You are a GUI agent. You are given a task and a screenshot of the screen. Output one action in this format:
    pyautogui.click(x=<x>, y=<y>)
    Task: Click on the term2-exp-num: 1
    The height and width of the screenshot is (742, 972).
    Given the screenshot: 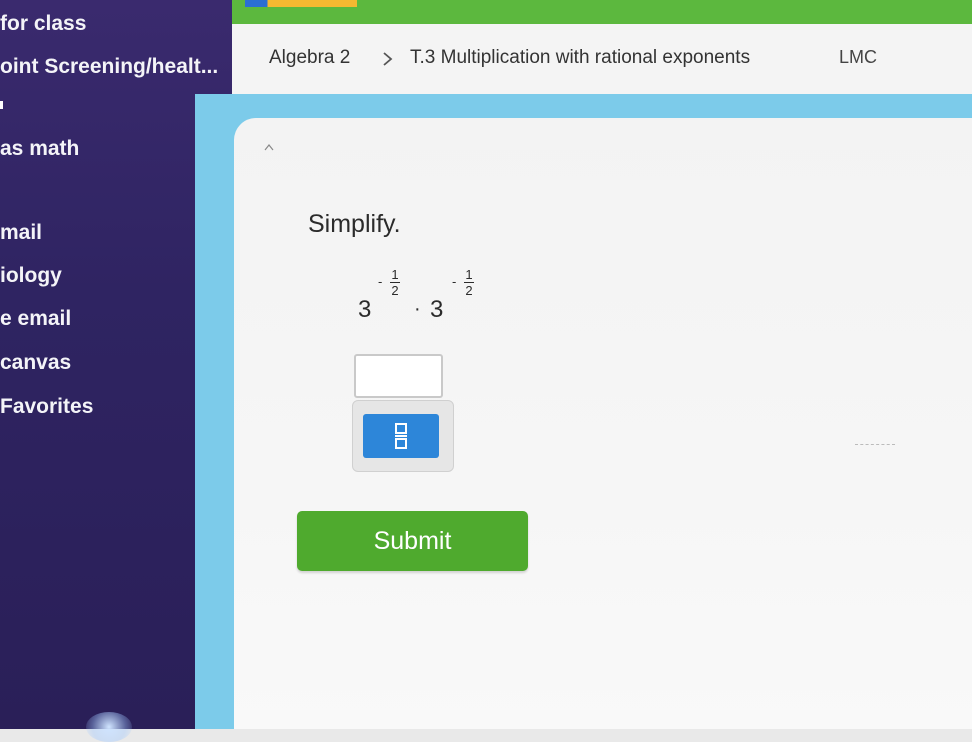 What is the action you would take?
    pyautogui.click(x=469, y=274)
    